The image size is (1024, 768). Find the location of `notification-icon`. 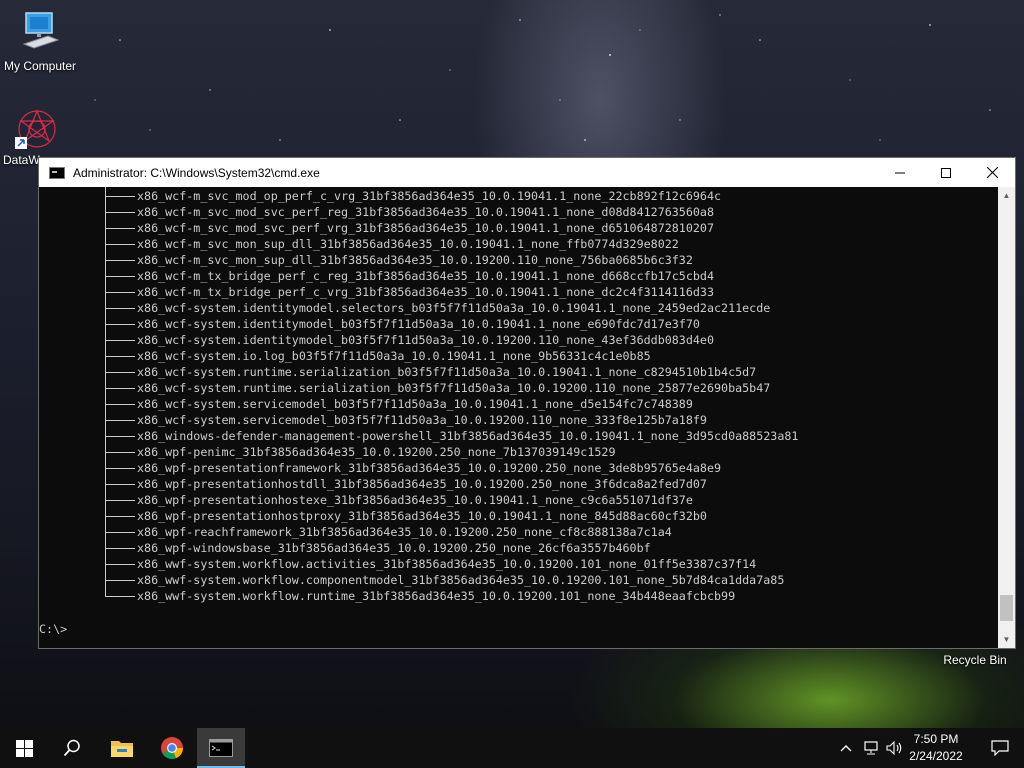

notification-icon is located at coordinates (1000, 748).